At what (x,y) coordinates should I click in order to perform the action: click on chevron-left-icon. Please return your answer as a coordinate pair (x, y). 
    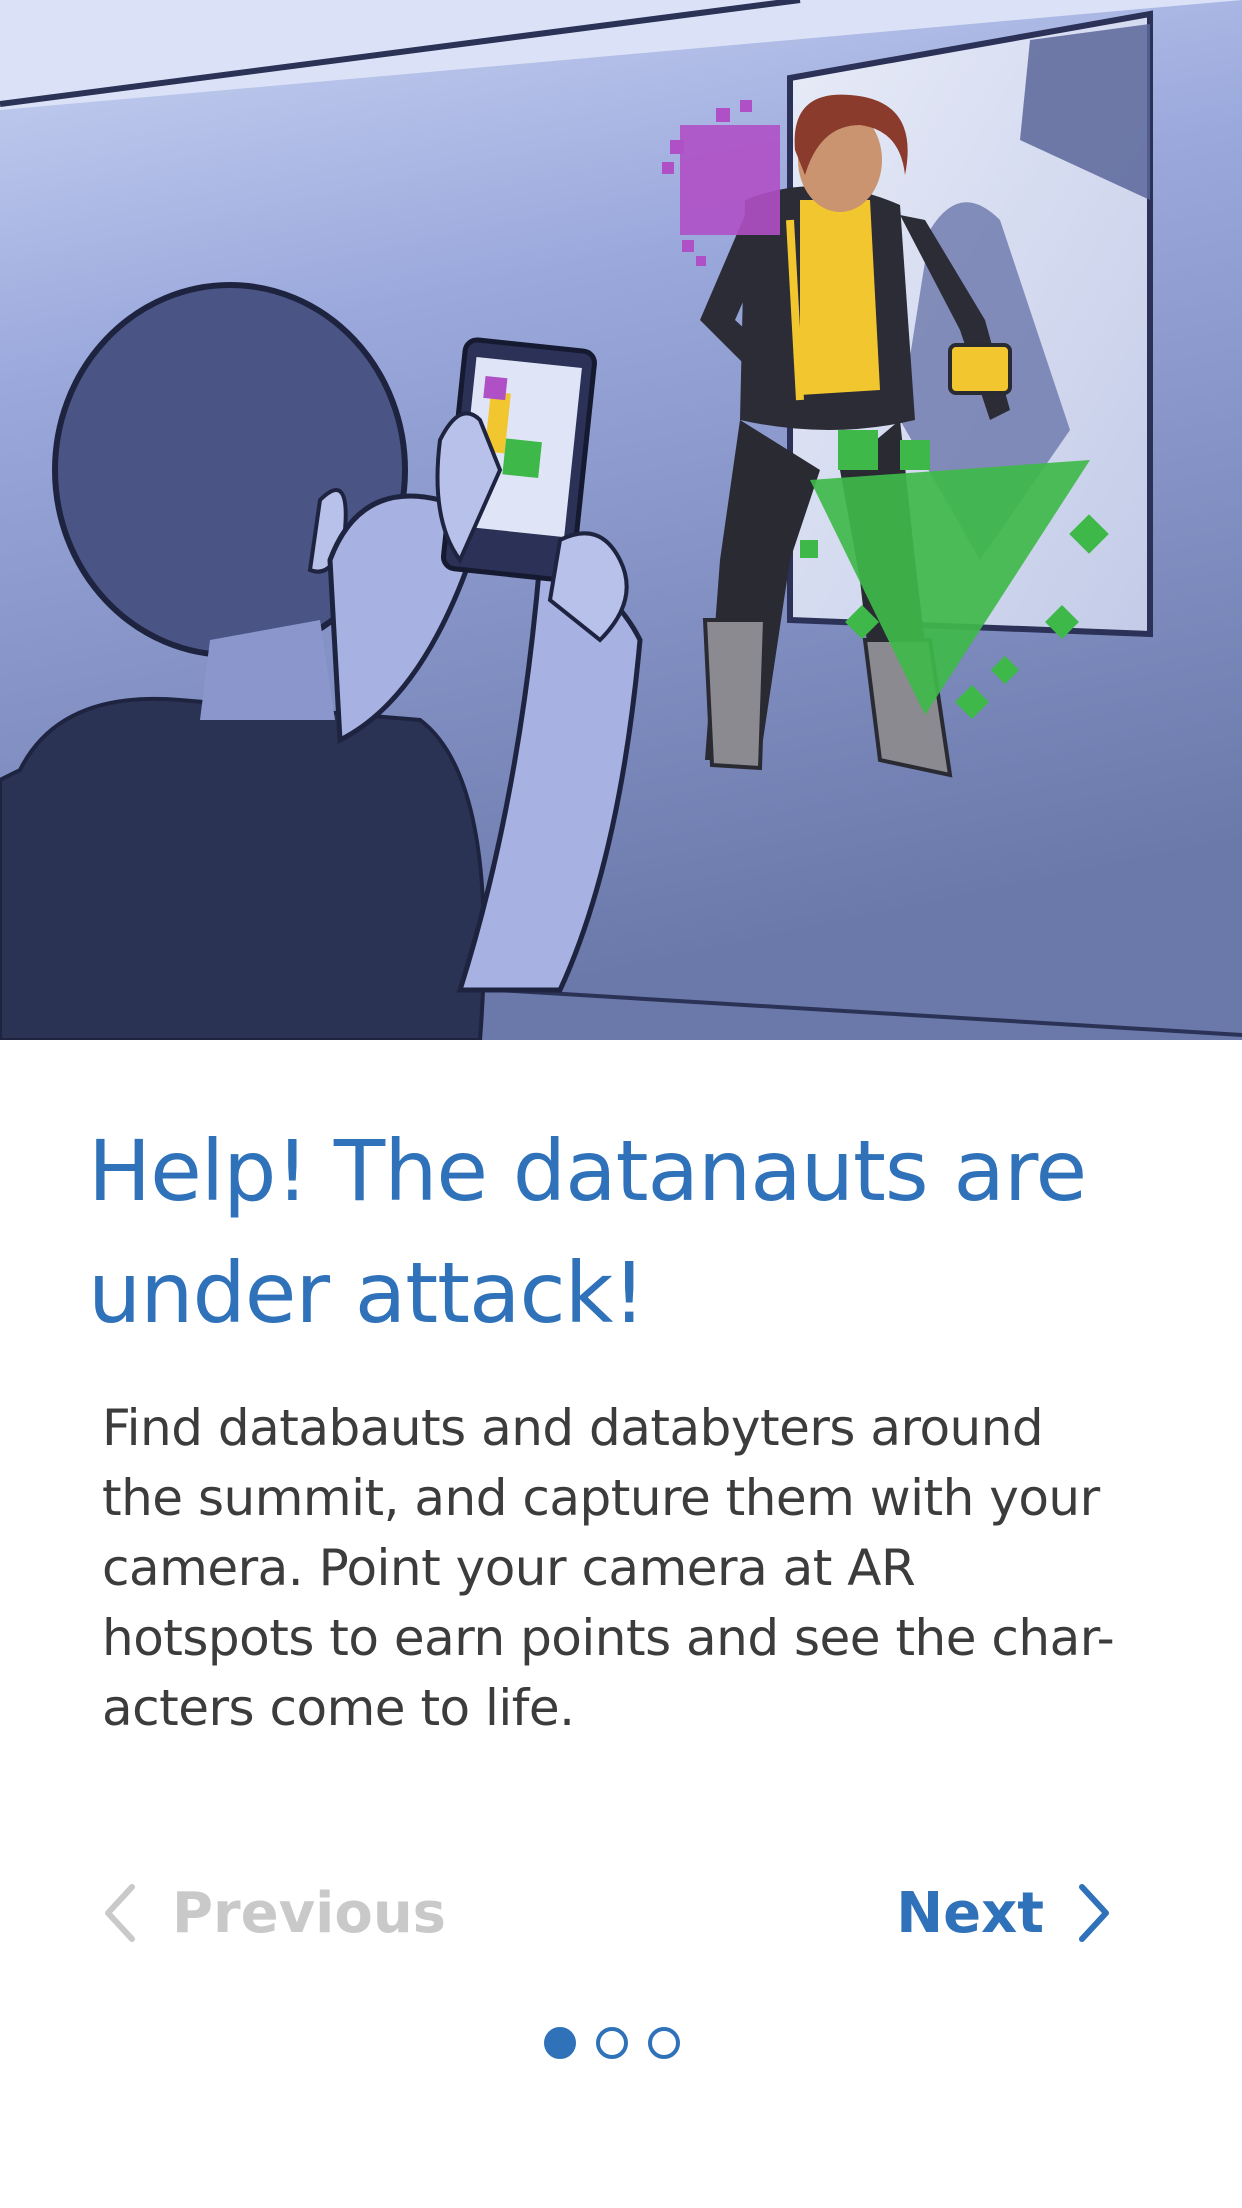
    Looking at the image, I should click on (120, 1913).